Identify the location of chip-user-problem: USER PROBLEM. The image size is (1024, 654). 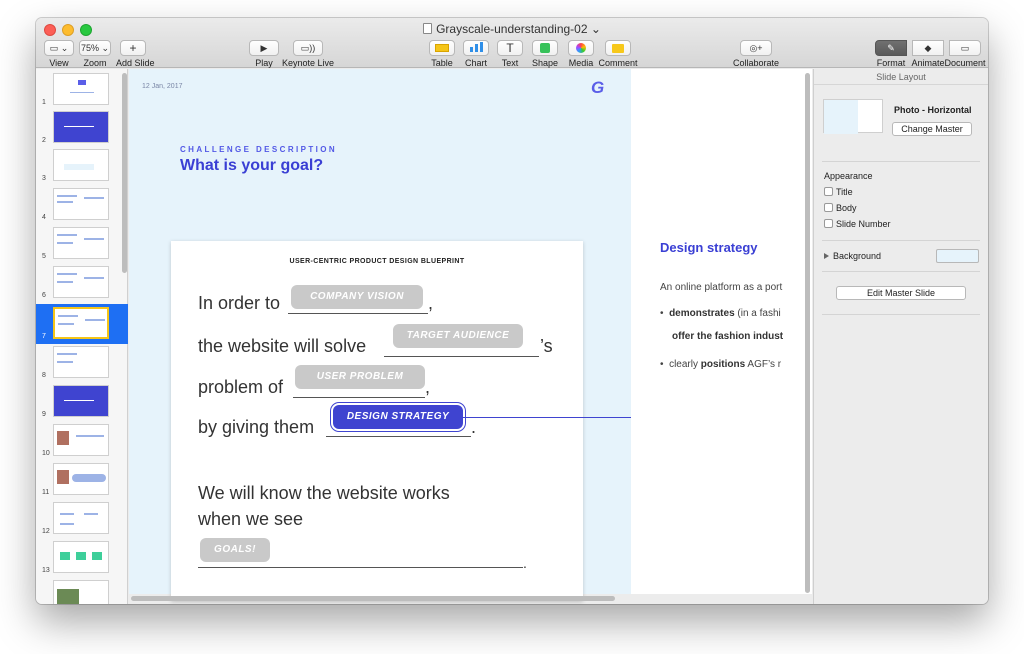
(360, 377).